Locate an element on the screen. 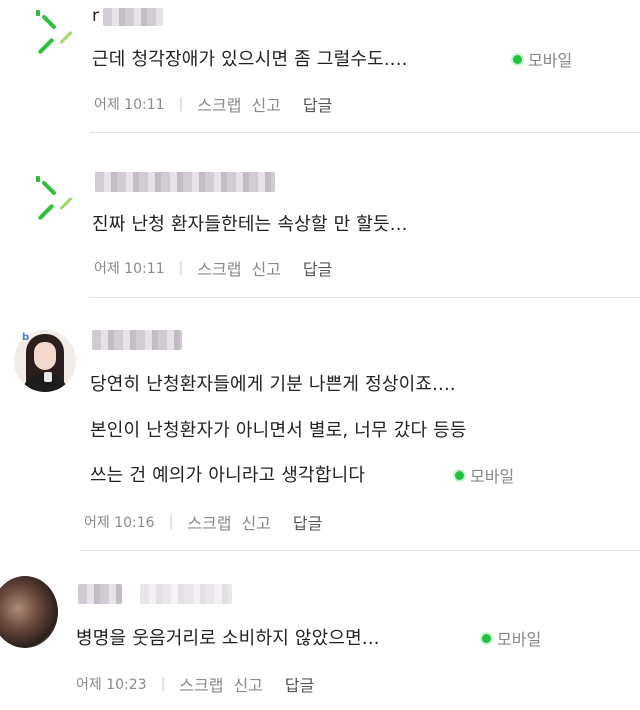 Image resolution: width=640 pixels, height=710 pixels. comment-meta: 어제 10:23 | 스크랩 신고 답글 is located at coordinates (195, 684).